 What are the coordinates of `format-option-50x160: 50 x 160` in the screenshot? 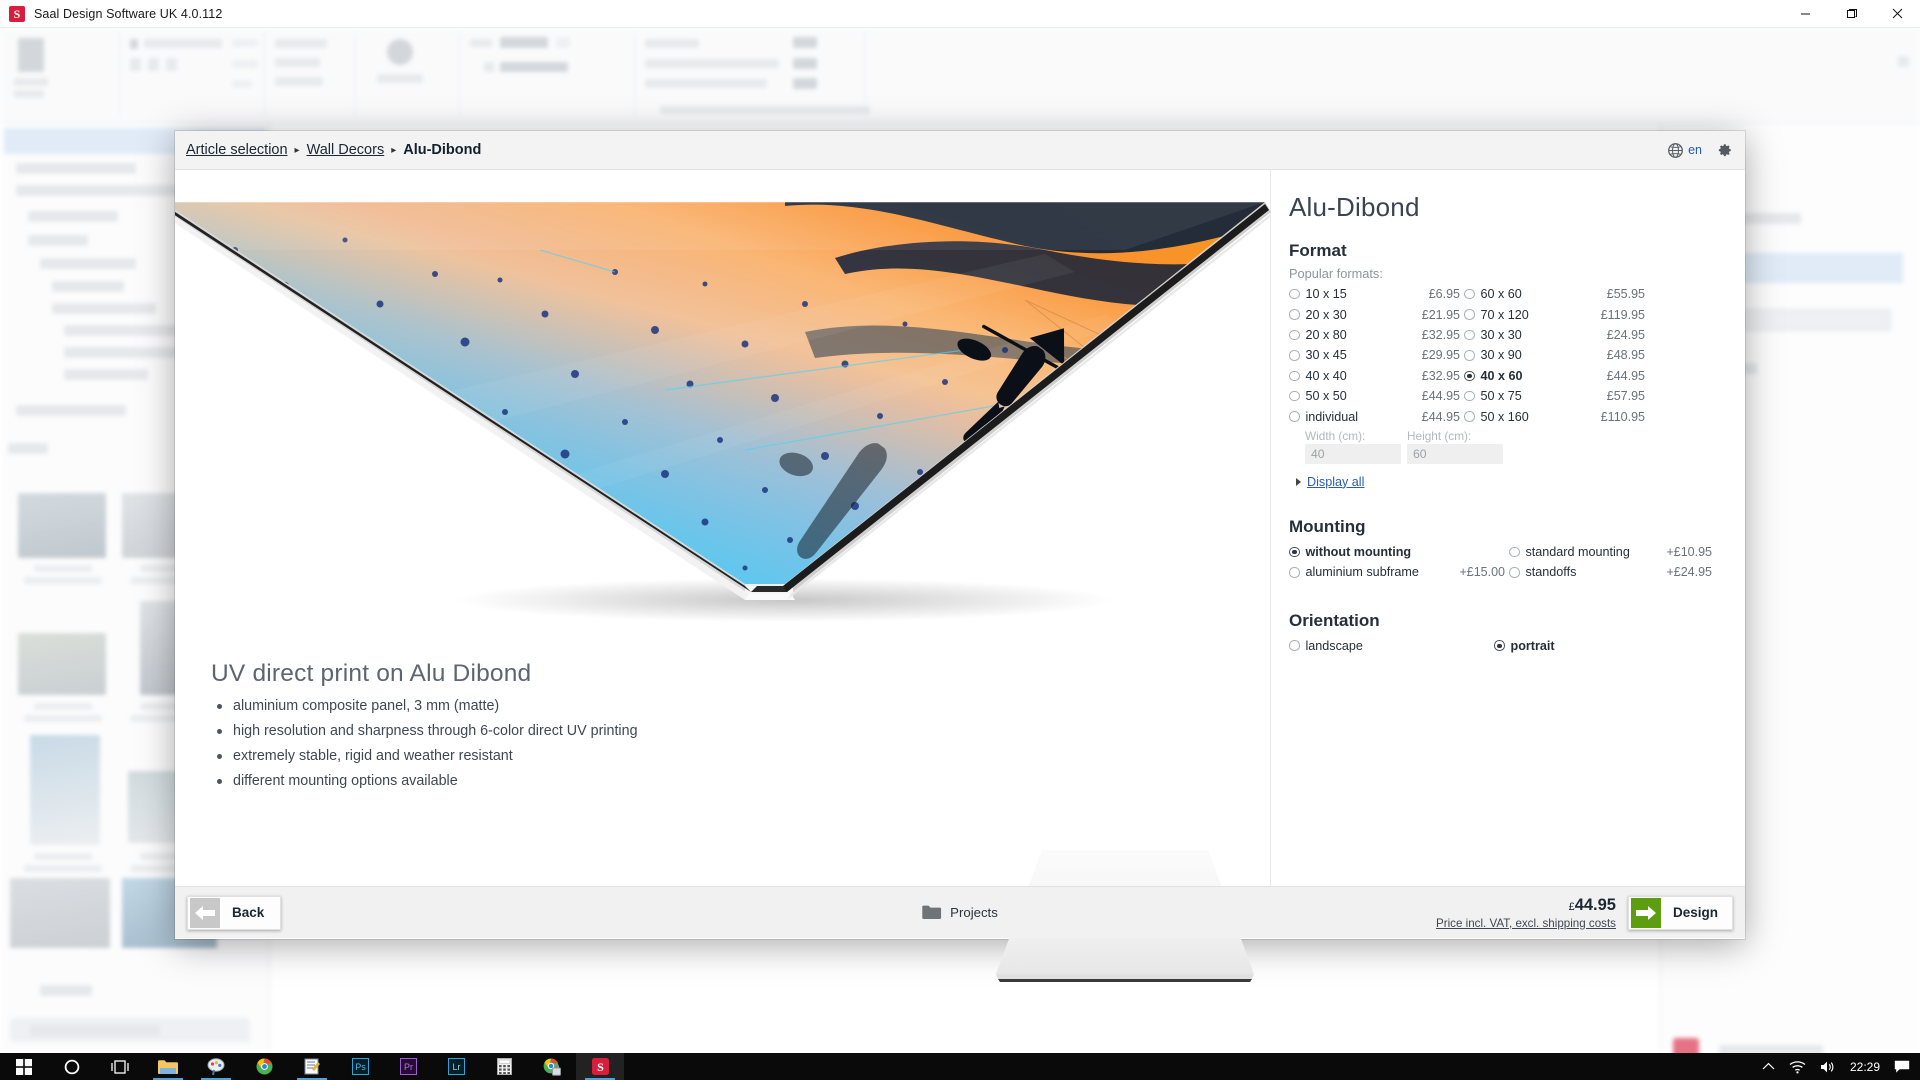 It's located at (1516, 416).